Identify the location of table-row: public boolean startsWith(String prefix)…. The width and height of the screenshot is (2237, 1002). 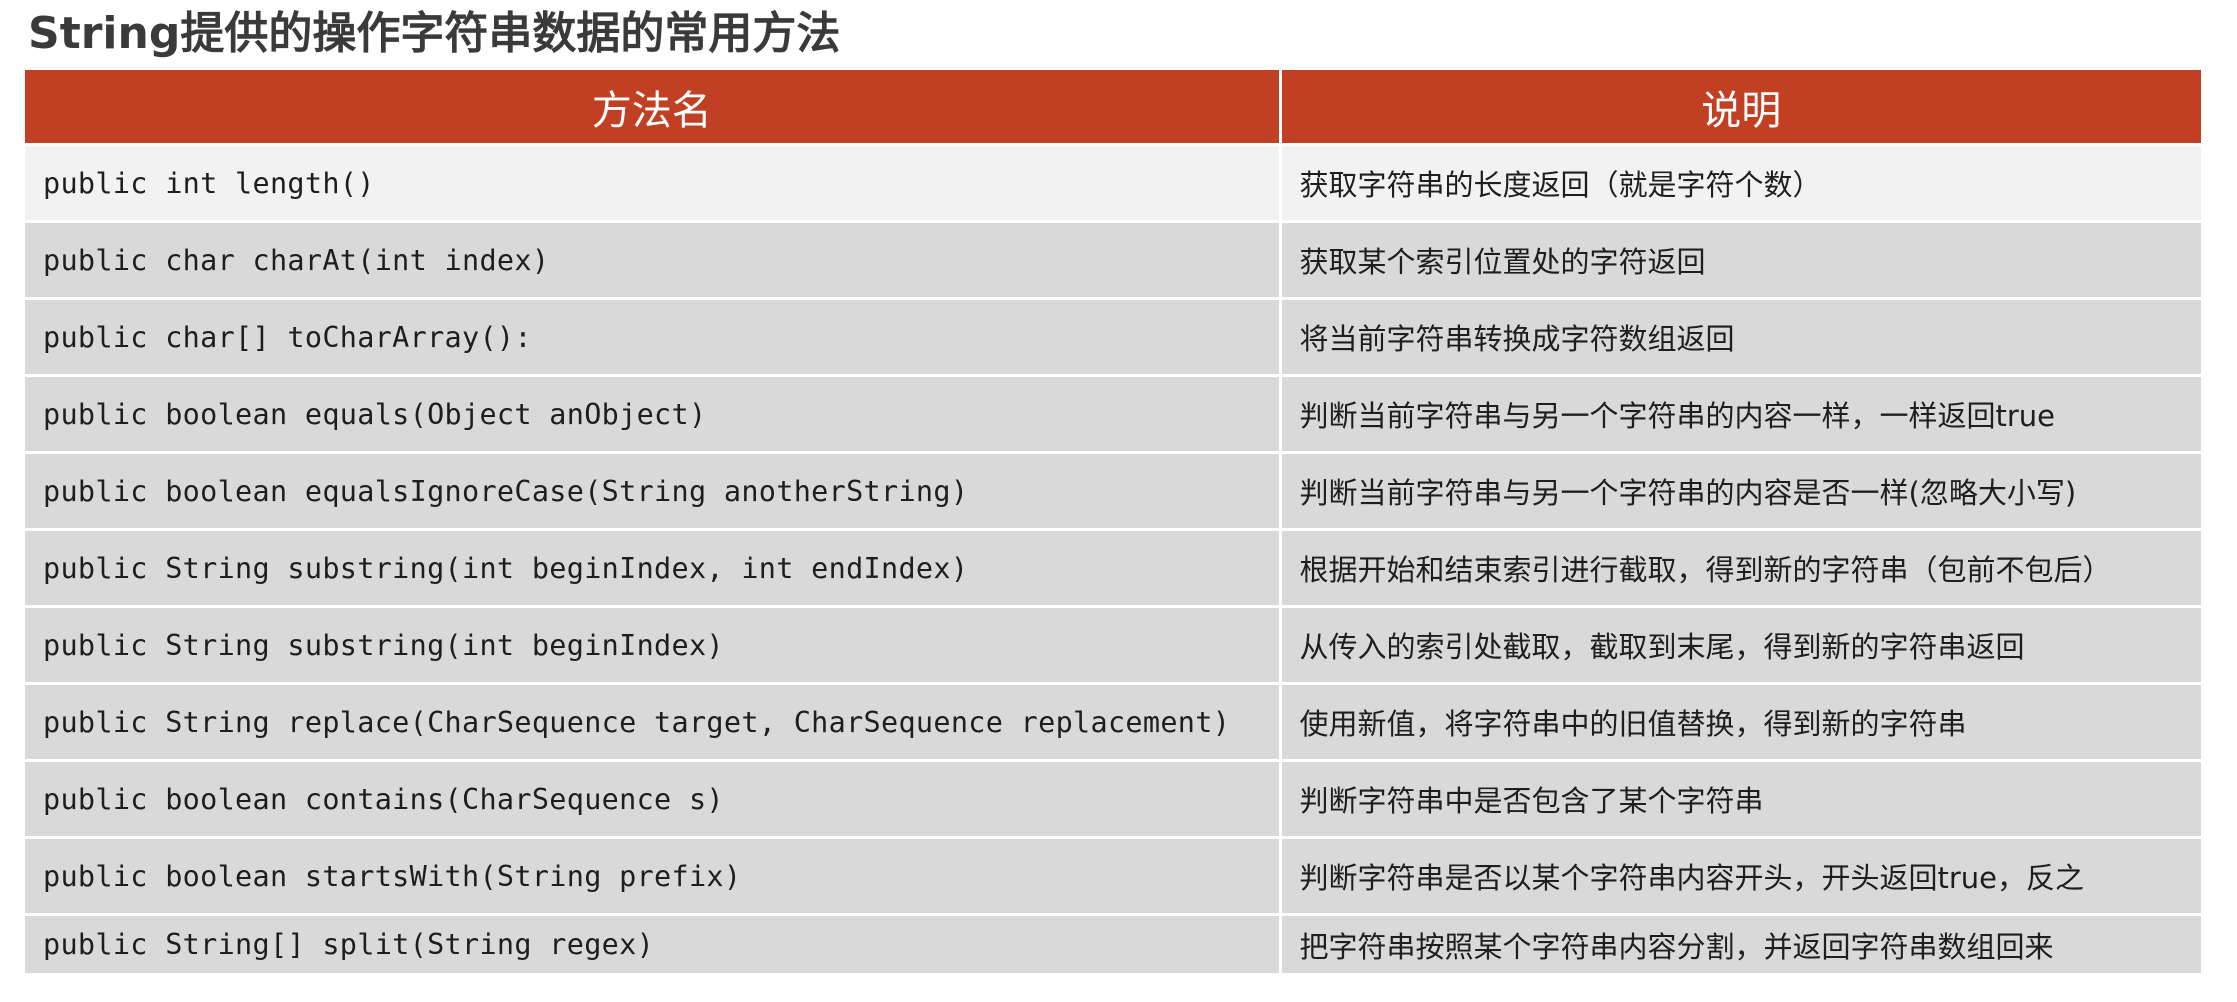
(1113, 875).